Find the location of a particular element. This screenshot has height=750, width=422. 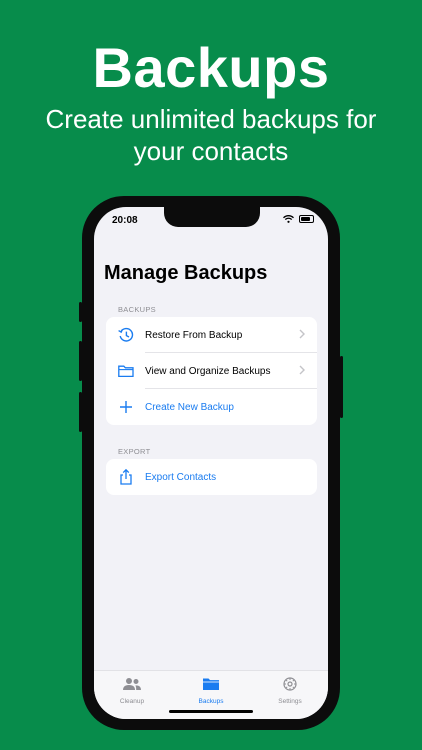

wifi-icon is located at coordinates (288, 219).